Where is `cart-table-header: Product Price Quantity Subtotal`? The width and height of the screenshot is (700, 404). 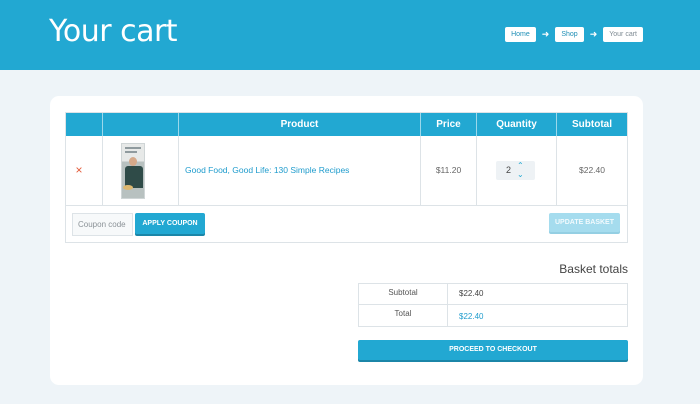 cart-table-header: Product Price Quantity Subtotal is located at coordinates (346, 124).